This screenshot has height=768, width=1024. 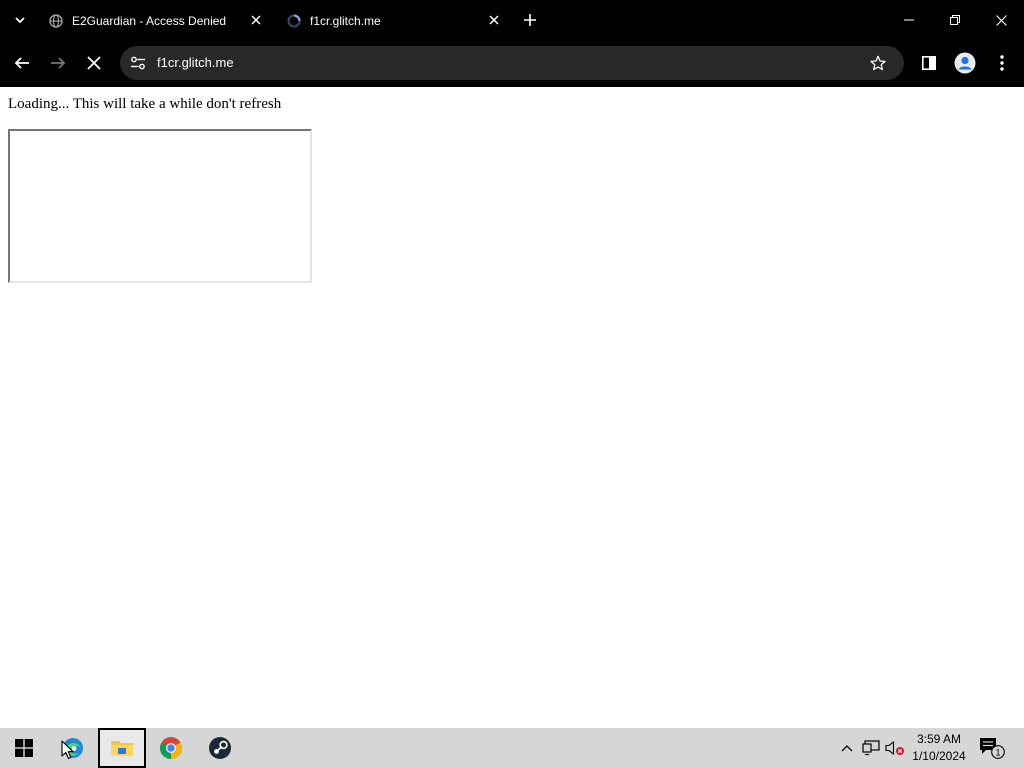 What do you see at coordinates (871, 748) in the screenshot?
I see `network-icon` at bounding box center [871, 748].